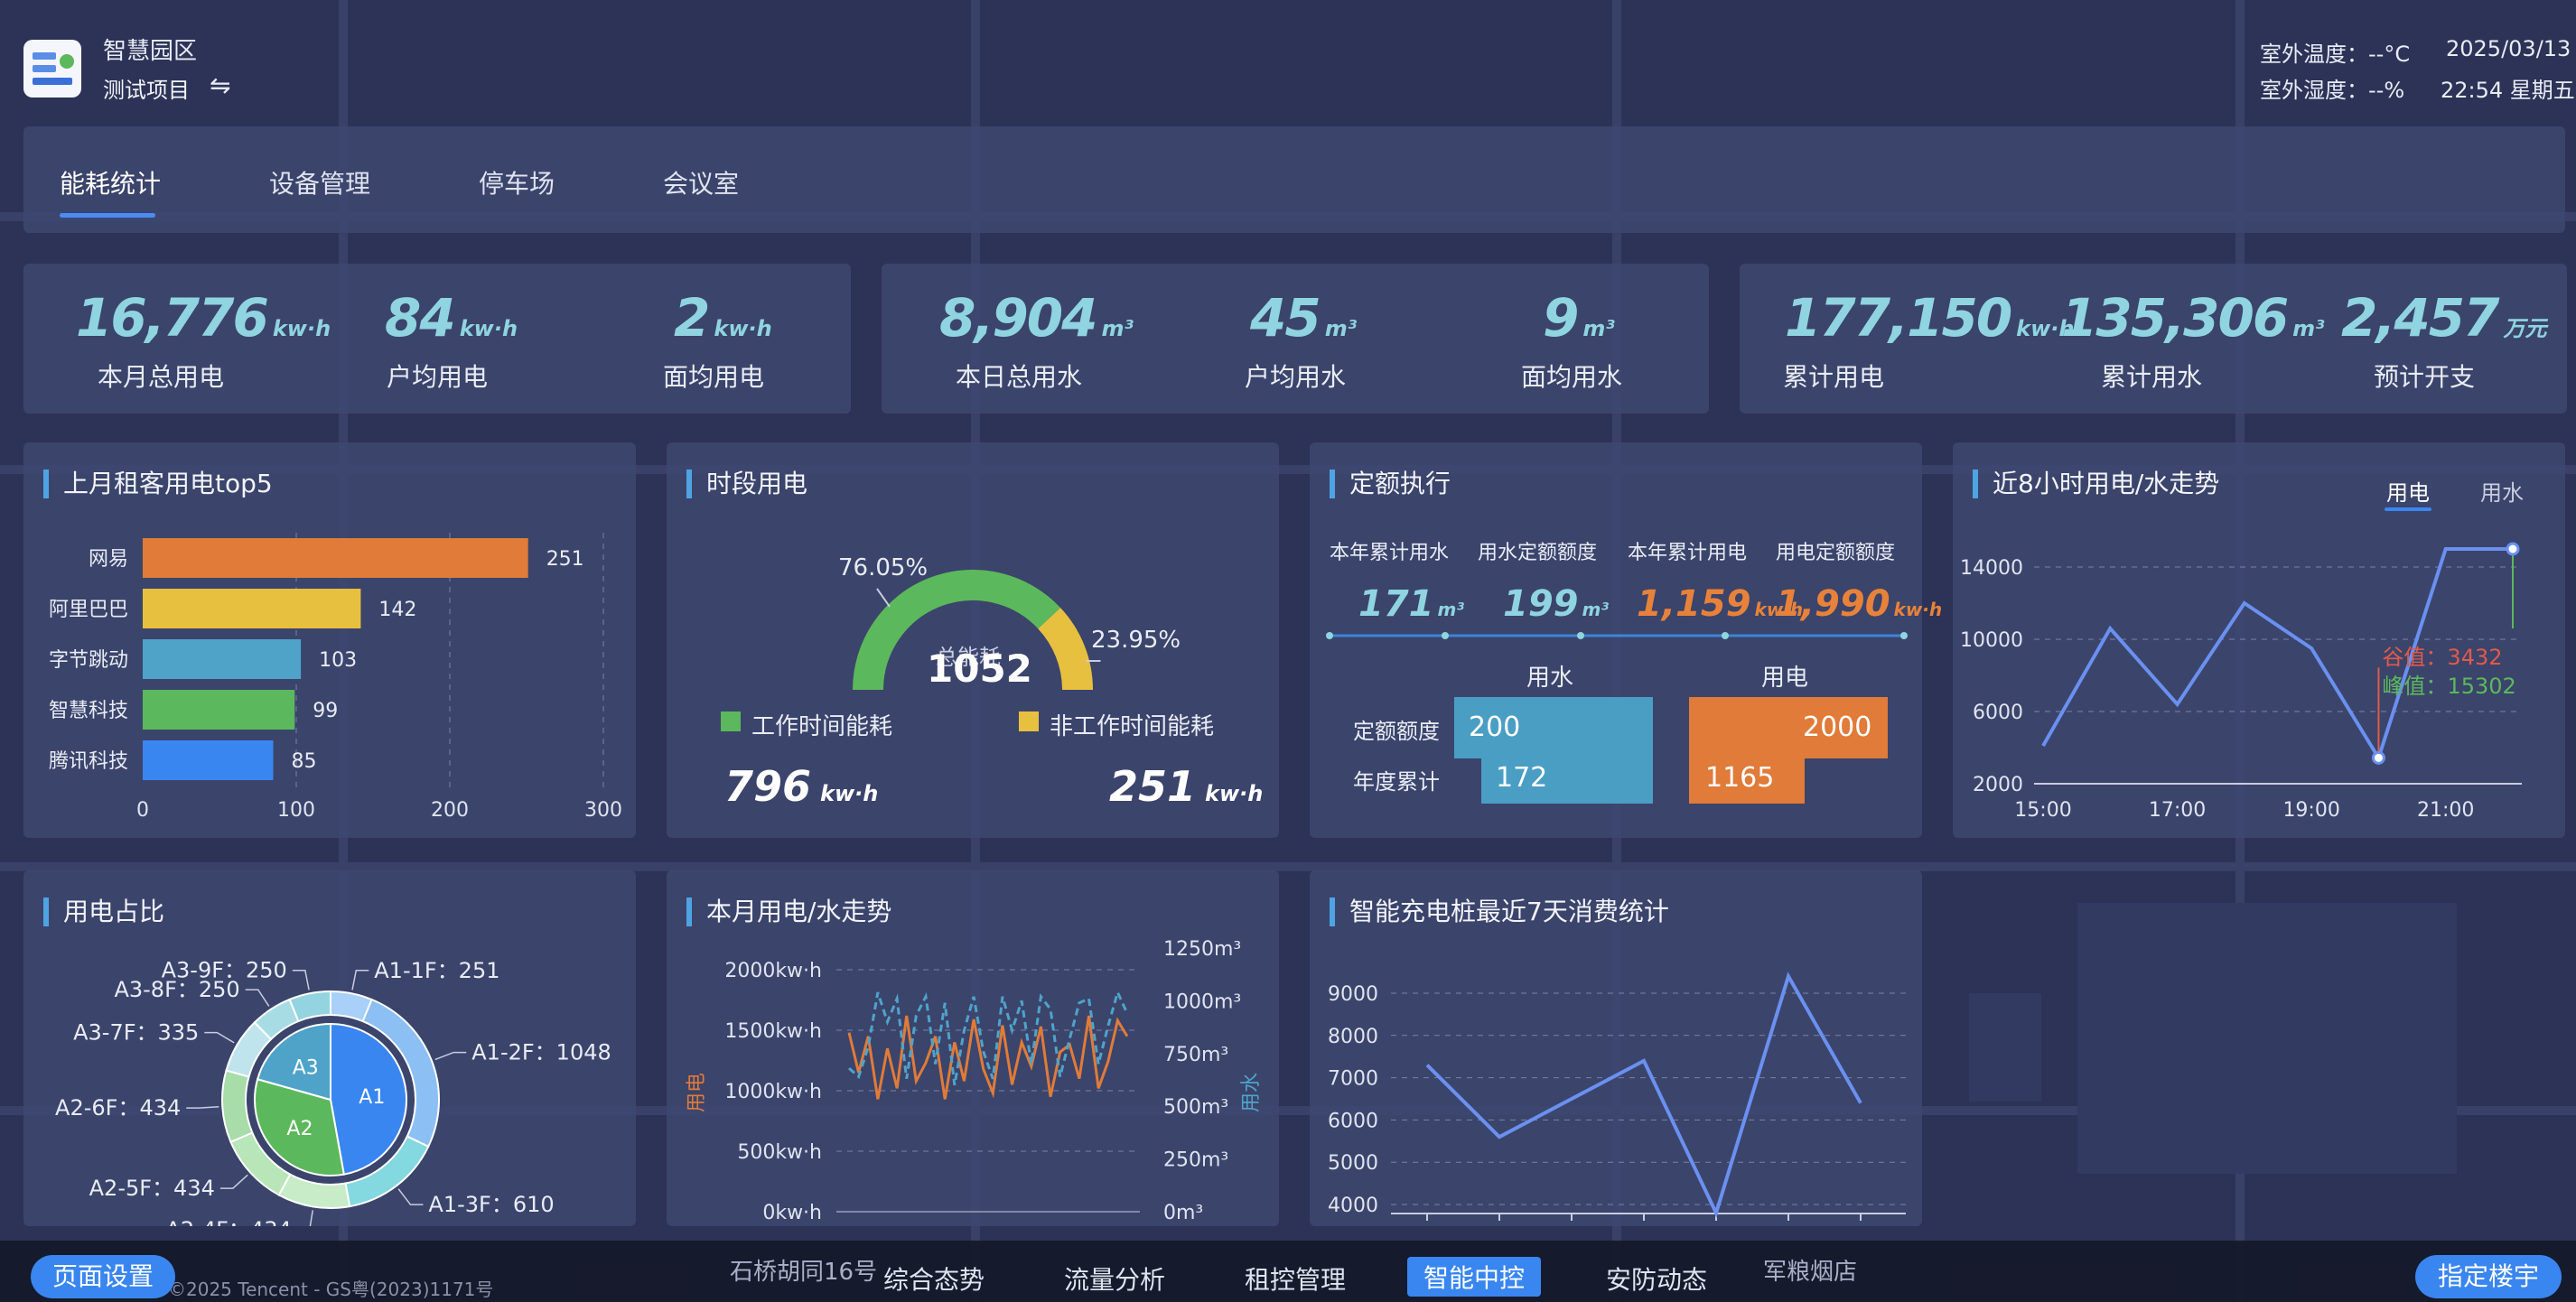 The height and width of the screenshot is (1302, 2576). Describe the element at coordinates (229, 1221) in the screenshot. I see `outer-slice-label: A2-4F：434` at that location.